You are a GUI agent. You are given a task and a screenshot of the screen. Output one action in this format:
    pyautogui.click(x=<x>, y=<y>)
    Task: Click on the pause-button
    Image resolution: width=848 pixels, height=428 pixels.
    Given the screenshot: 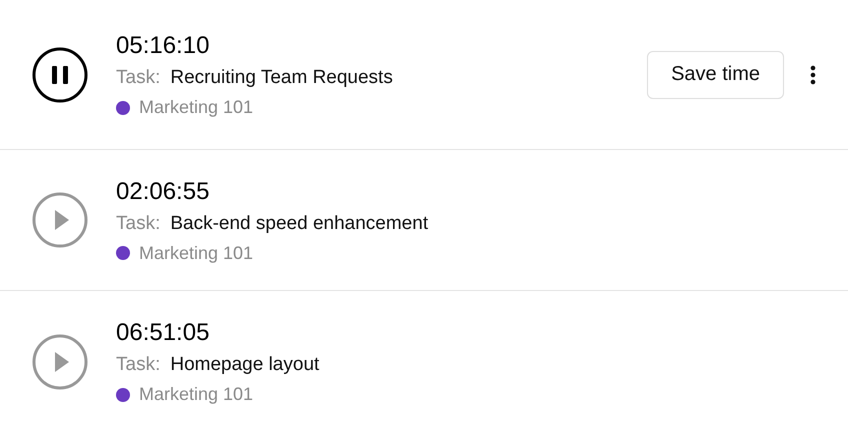 What is the action you would take?
    pyautogui.click(x=60, y=74)
    